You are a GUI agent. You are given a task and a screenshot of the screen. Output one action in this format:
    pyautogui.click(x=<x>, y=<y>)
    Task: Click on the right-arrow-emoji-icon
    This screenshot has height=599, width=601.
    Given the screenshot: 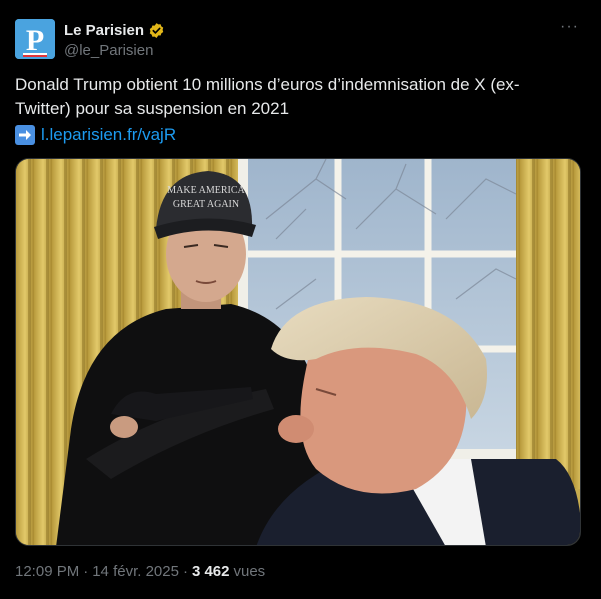 What is the action you would take?
    pyautogui.click(x=25, y=135)
    